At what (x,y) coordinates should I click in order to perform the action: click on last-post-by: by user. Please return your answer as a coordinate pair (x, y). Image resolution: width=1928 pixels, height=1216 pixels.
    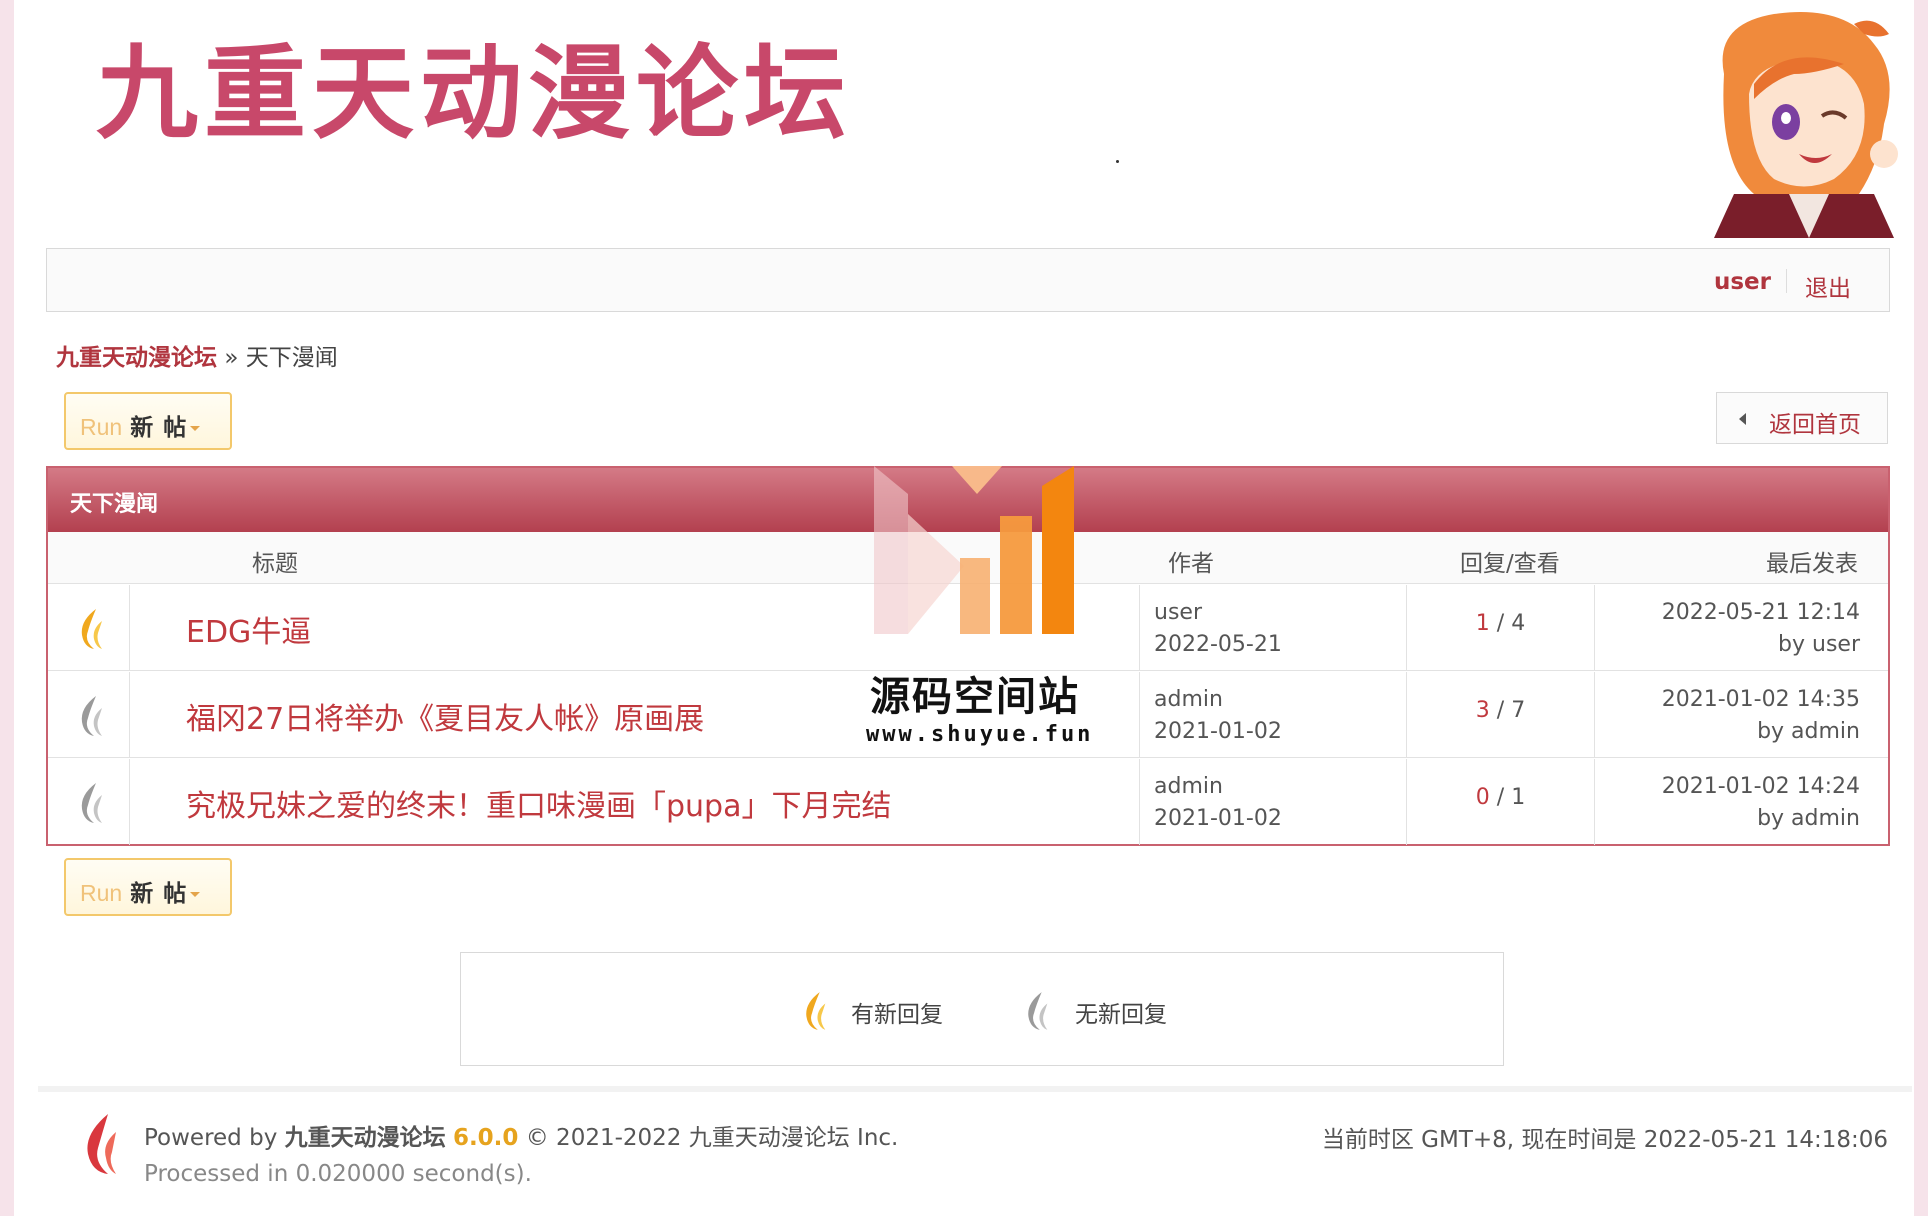
    Looking at the image, I should click on (1761, 645).